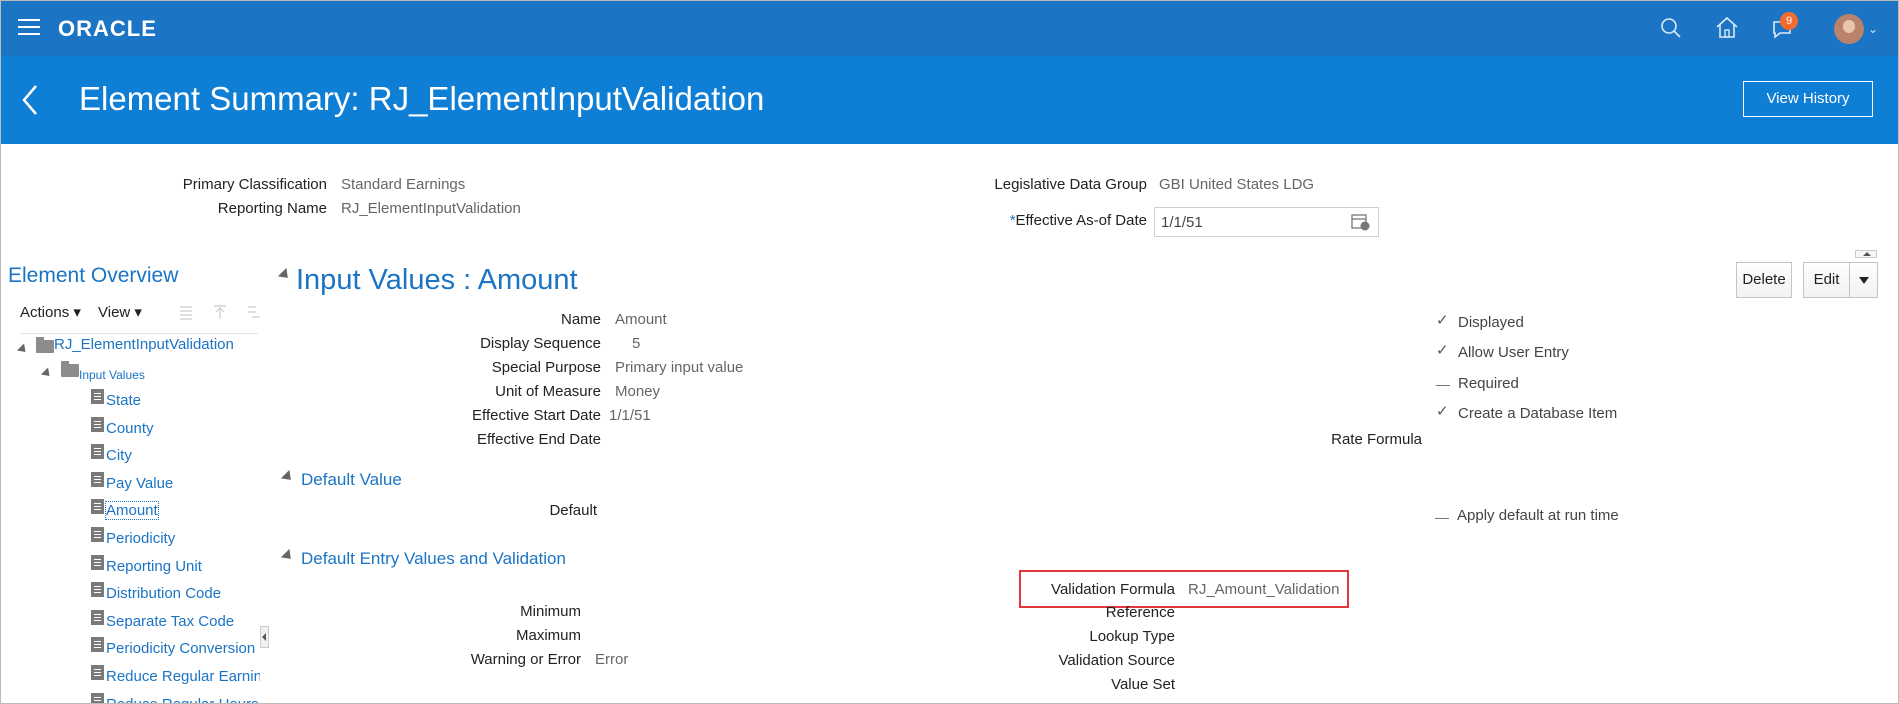 The image size is (1899, 704). What do you see at coordinates (1849, 29) in the screenshot?
I see `avatar` at bounding box center [1849, 29].